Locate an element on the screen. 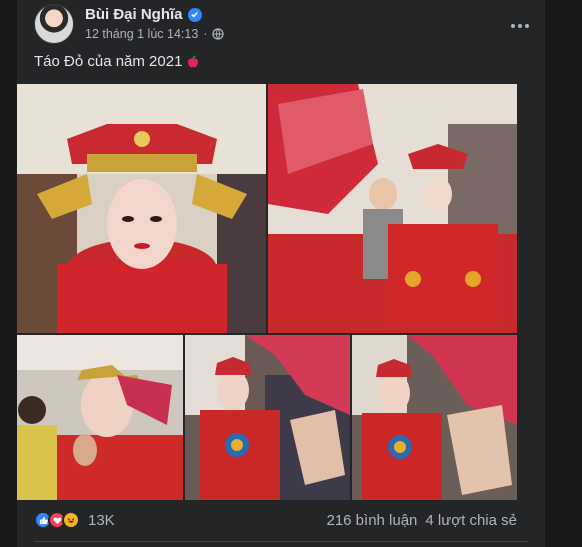 This screenshot has height=547, width=582. more-horizontal-icon is located at coordinates (520, 26).